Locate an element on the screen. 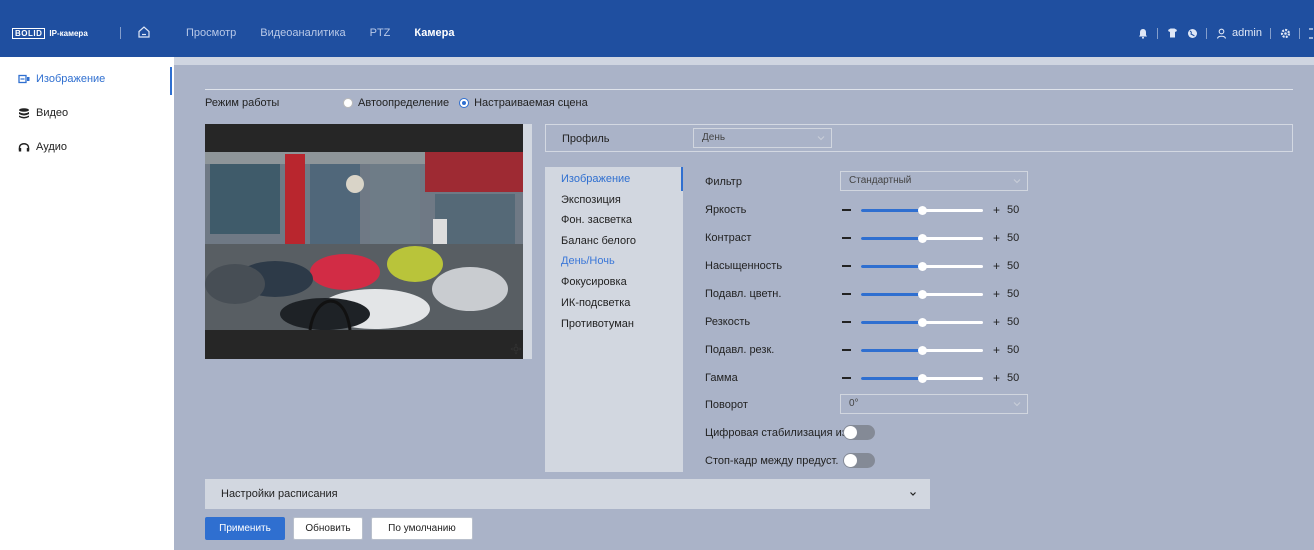 This screenshot has width=1314, height=550. submenu-item-white-balance: Баланс белого is located at coordinates (598, 241).